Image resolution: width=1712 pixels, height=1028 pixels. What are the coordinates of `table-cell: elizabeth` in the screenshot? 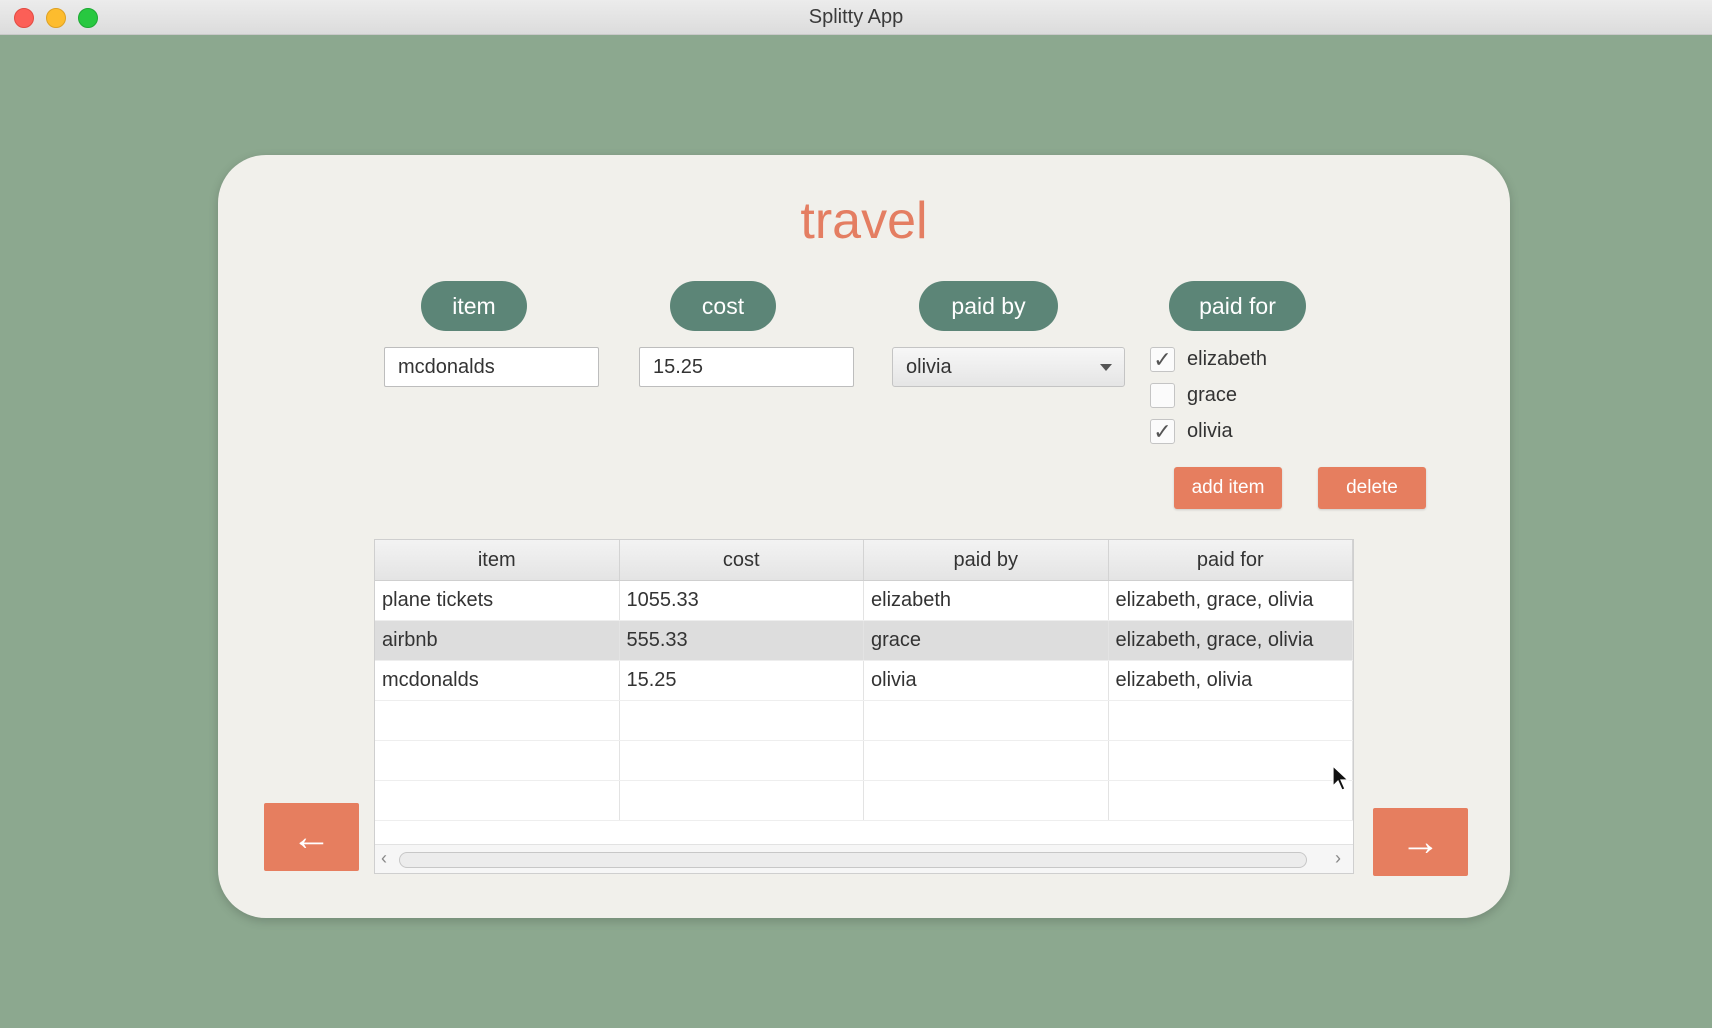 It's located at (986, 600).